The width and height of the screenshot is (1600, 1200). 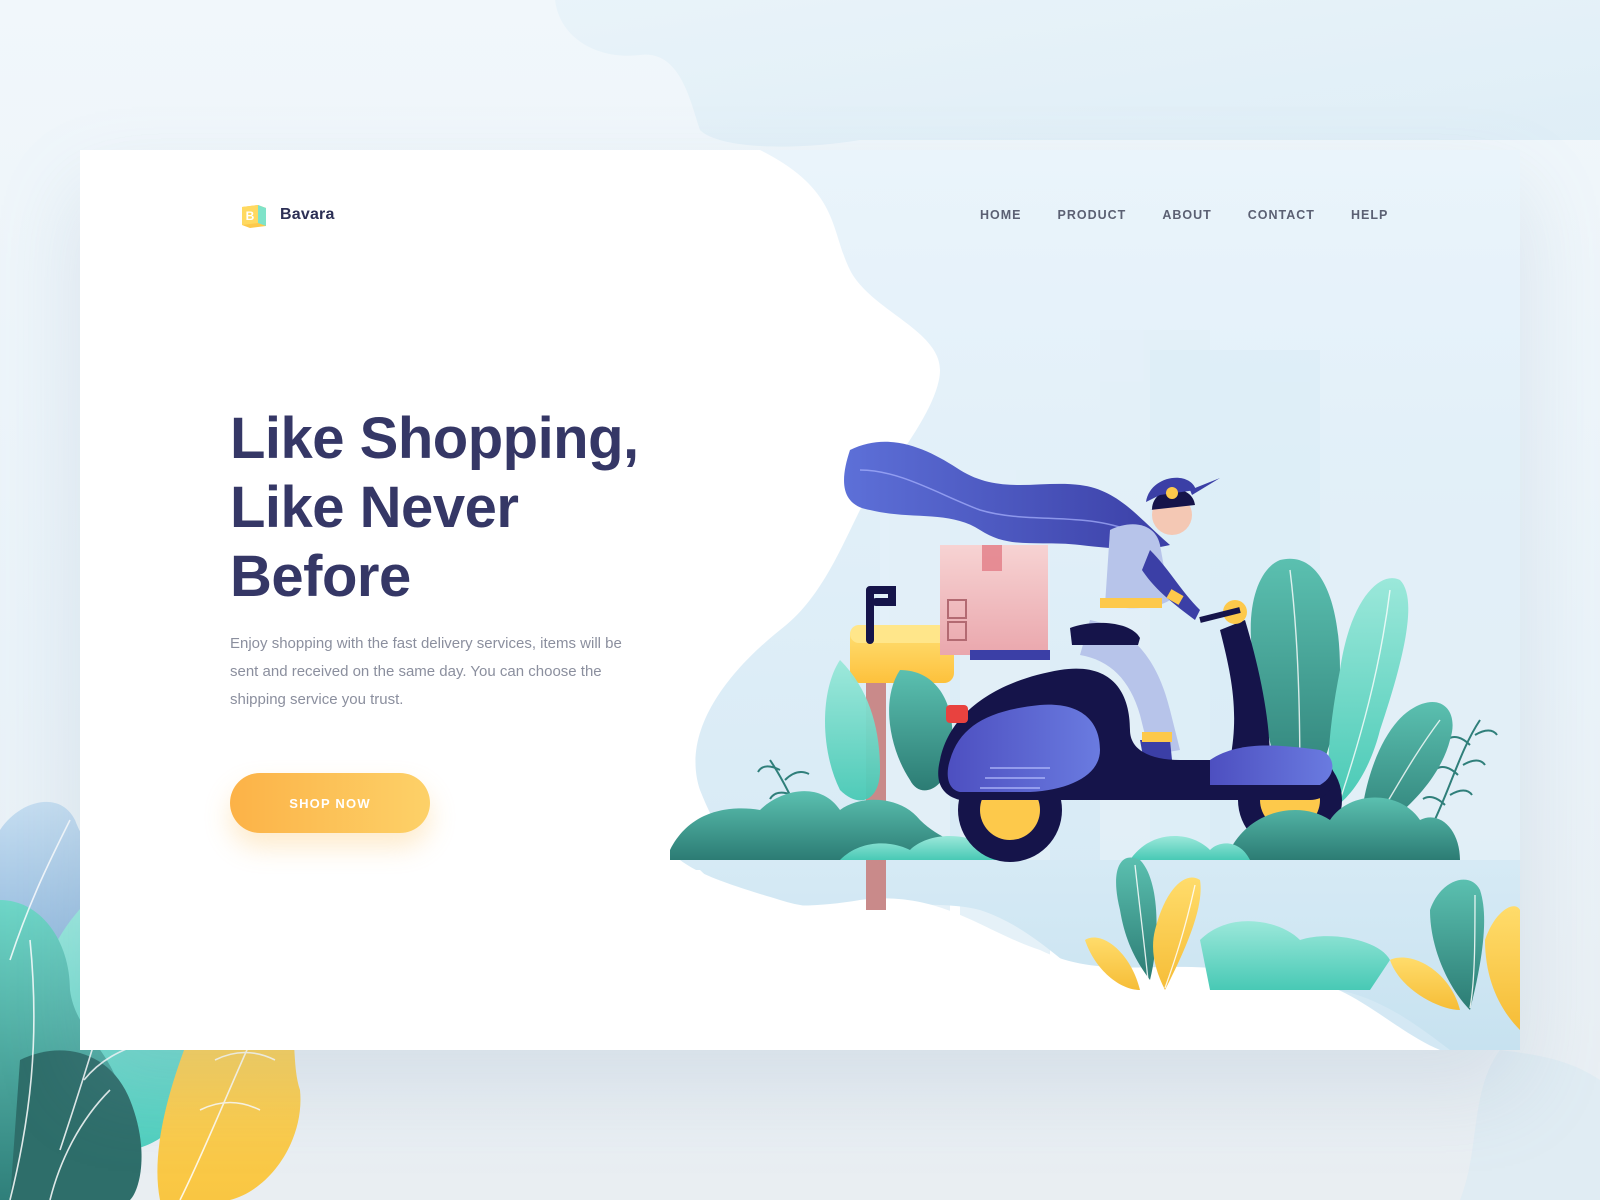 I want to click on hero-title: Like Shopping, Like Never Before, so click(x=470, y=507).